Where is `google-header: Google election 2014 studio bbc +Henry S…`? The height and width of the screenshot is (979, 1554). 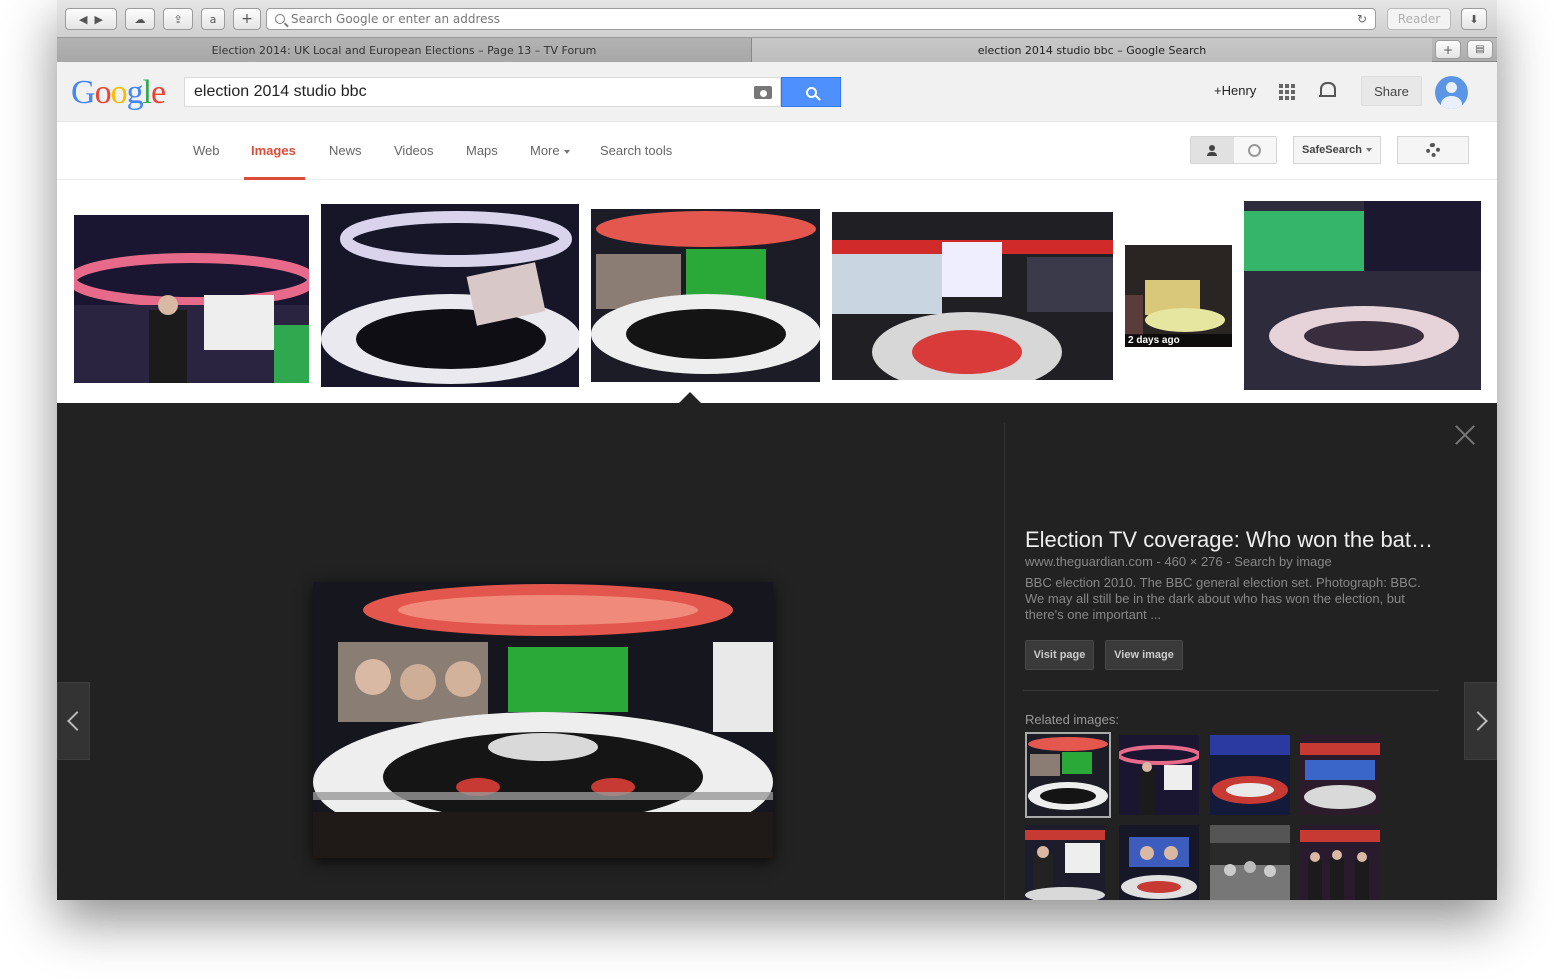 google-header: Google election 2014 studio bbc +Henry S… is located at coordinates (777, 92).